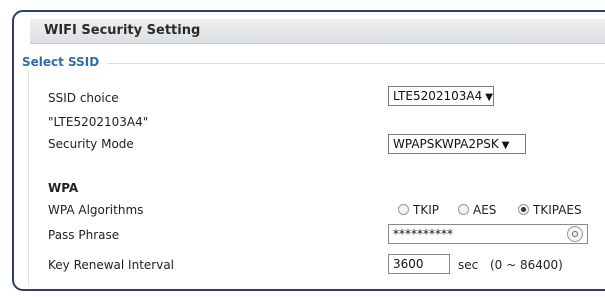 The width and height of the screenshot is (605, 297). I want to click on radio-tkipaes-button, so click(523, 209).